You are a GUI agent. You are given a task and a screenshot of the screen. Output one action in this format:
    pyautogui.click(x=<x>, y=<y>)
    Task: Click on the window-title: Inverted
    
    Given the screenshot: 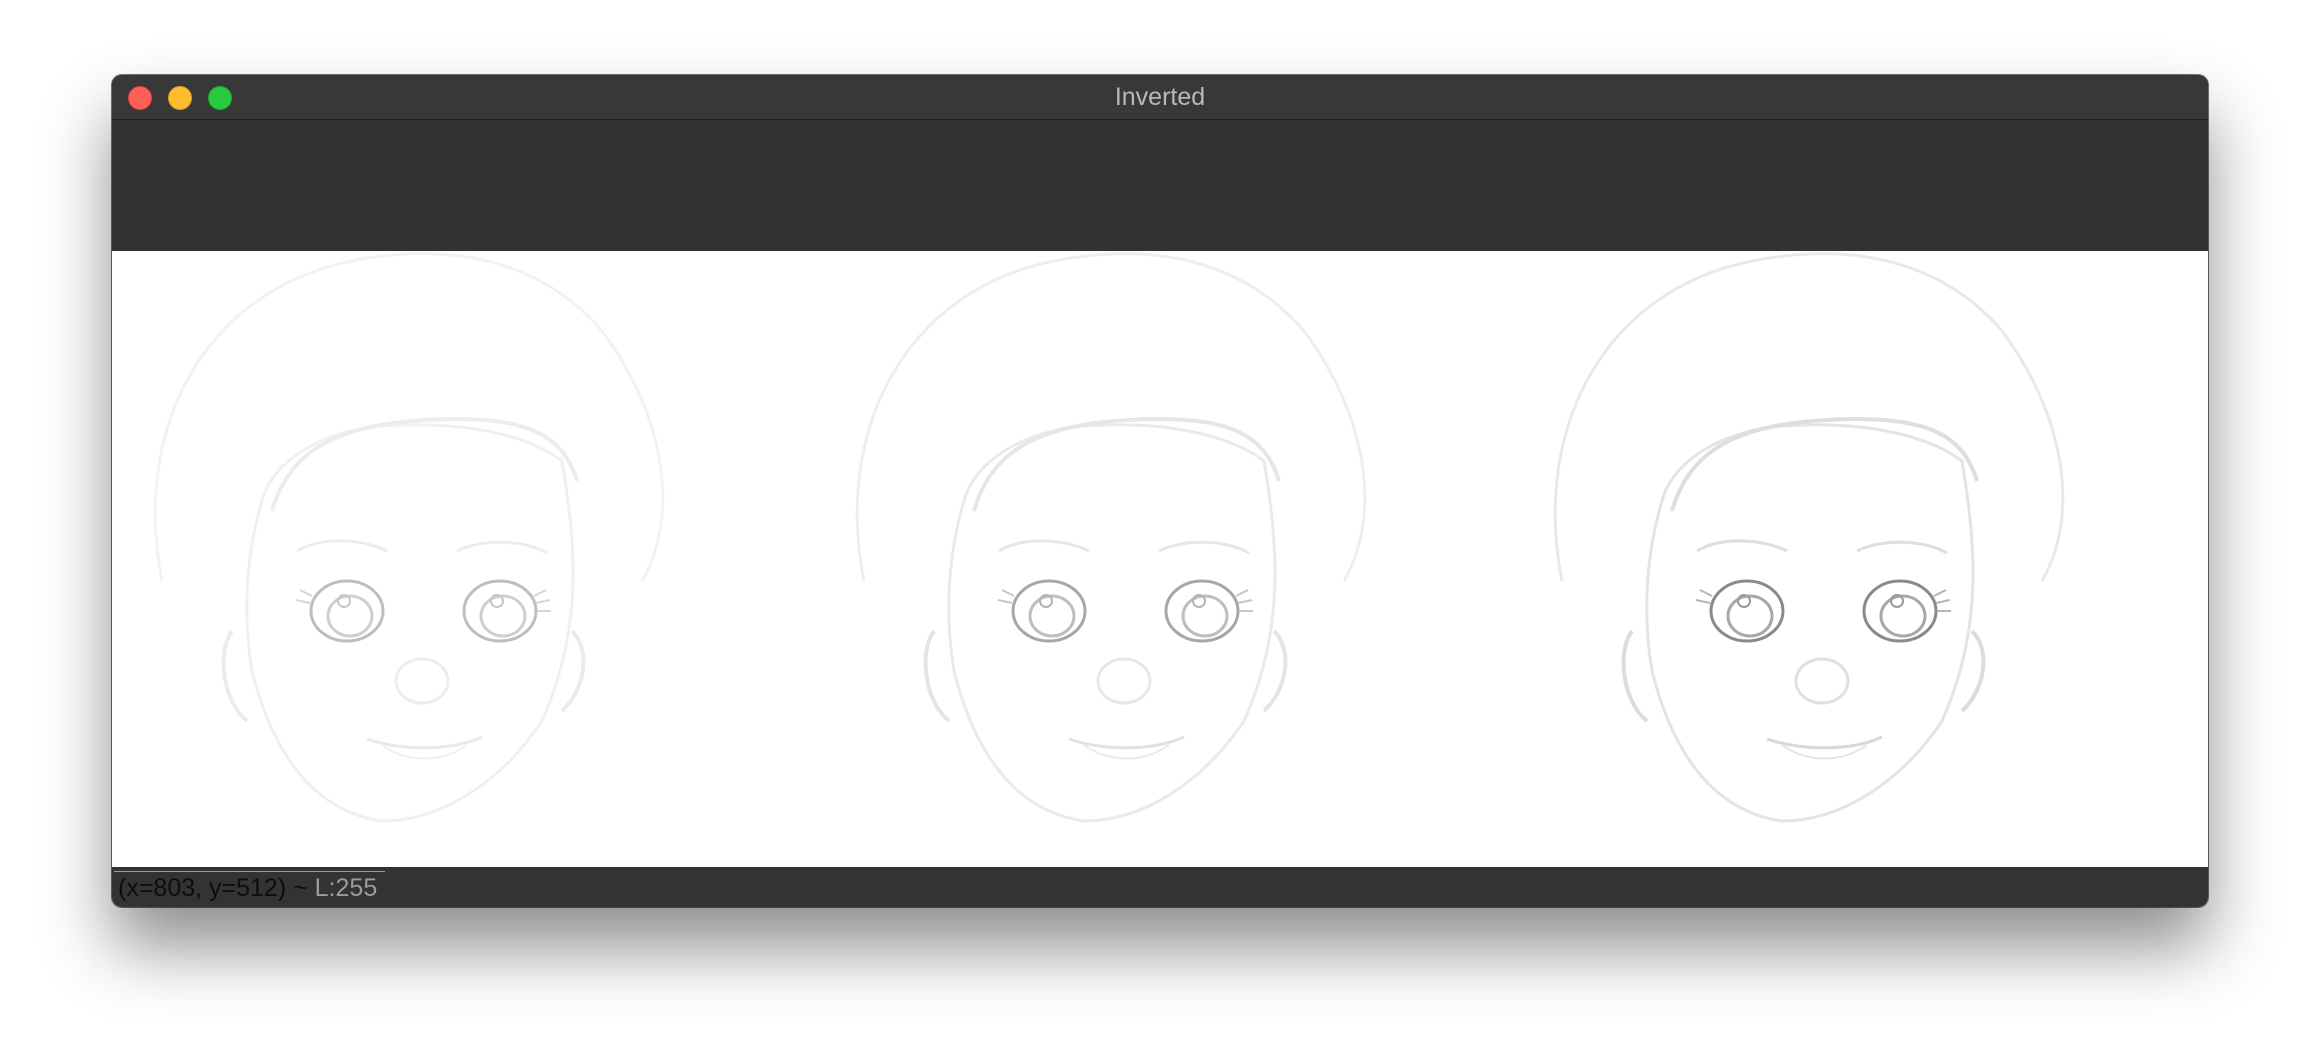 What is the action you would take?
    pyautogui.click(x=1160, y=97)
    